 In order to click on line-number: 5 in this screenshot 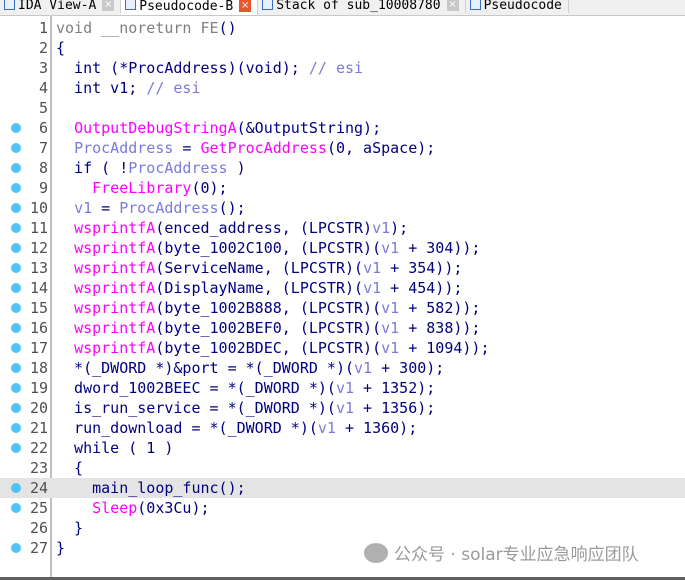, I will do `click(43, 108)`.